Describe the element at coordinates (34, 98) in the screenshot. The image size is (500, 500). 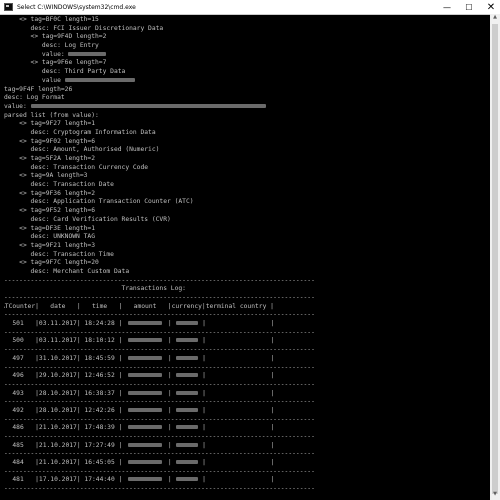
I see `console-line-text: desc: Log Format` at that location.